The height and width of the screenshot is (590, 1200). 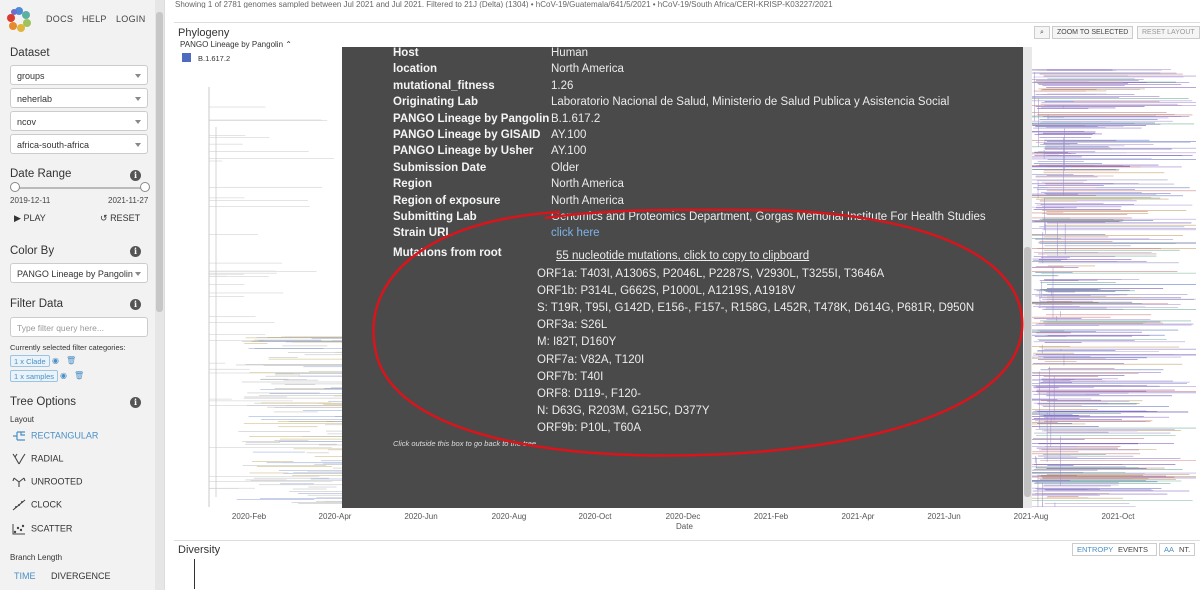 I want to click on play-icon: ▶, so click(x=17, y=218).